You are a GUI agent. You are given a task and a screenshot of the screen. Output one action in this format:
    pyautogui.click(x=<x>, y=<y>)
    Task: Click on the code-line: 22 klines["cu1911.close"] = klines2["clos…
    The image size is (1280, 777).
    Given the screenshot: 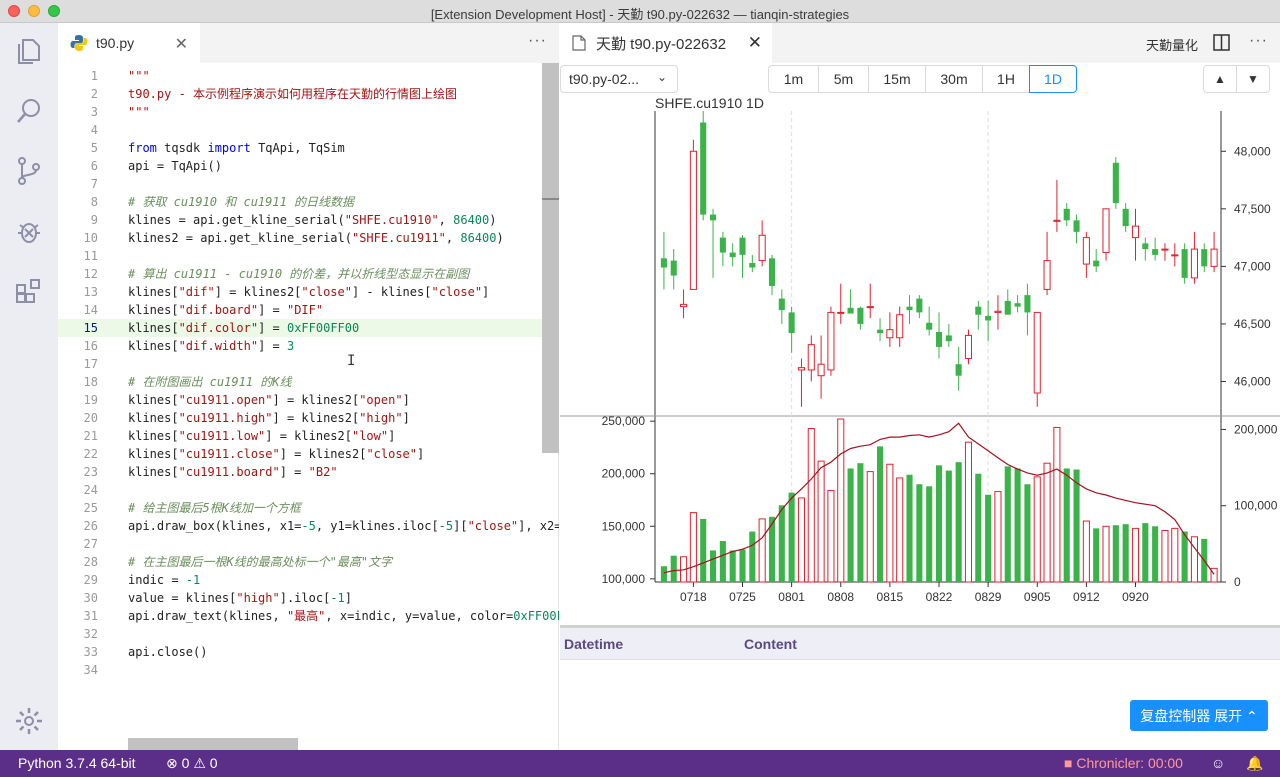 What is the action you would take?
    pyautogui.click(x=308, y=454)
    